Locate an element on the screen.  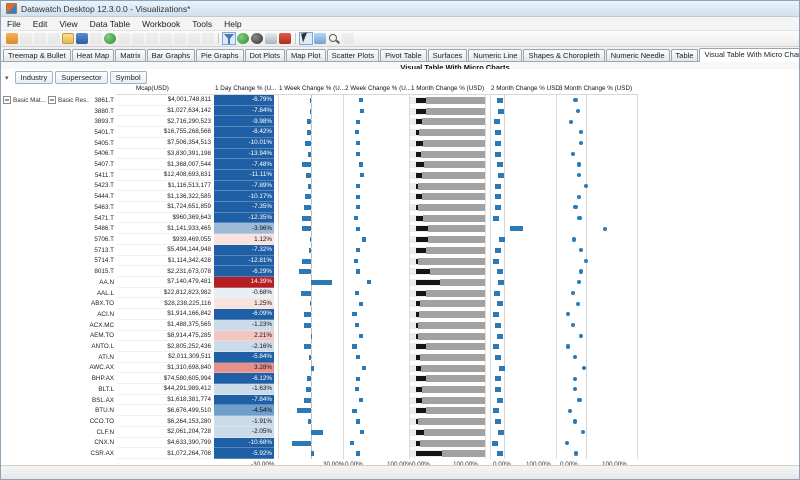
table-row: 8015.T $2,231,673,078 -6.29% is located at coordinates (321, 271).